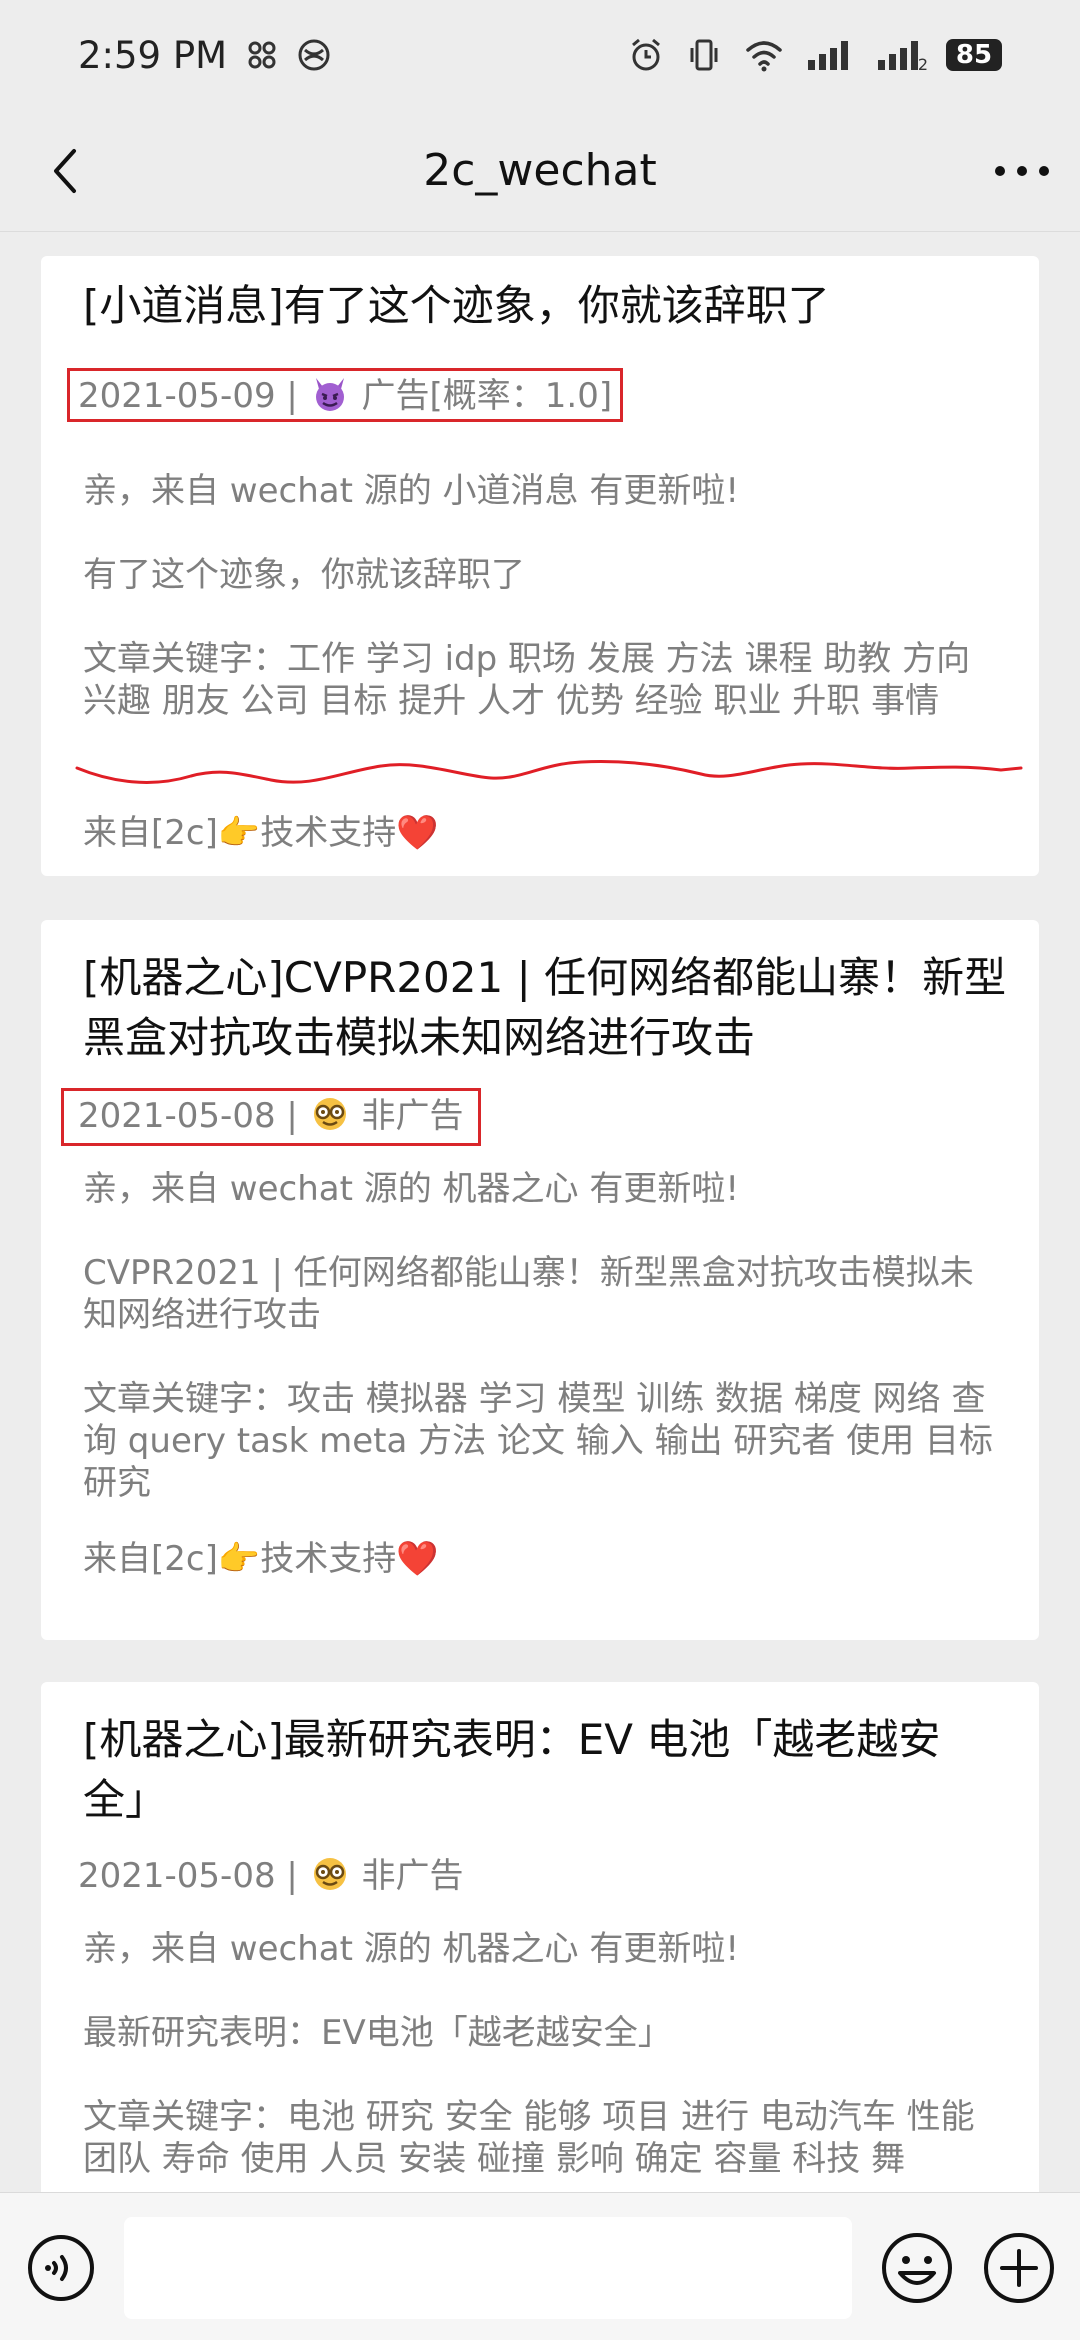 This screenshot has width=1080, height=2340. What do you see at coordinates (646, 55) in the screenshot?
I see `alarm-icon` at bounding box center [646, 55].